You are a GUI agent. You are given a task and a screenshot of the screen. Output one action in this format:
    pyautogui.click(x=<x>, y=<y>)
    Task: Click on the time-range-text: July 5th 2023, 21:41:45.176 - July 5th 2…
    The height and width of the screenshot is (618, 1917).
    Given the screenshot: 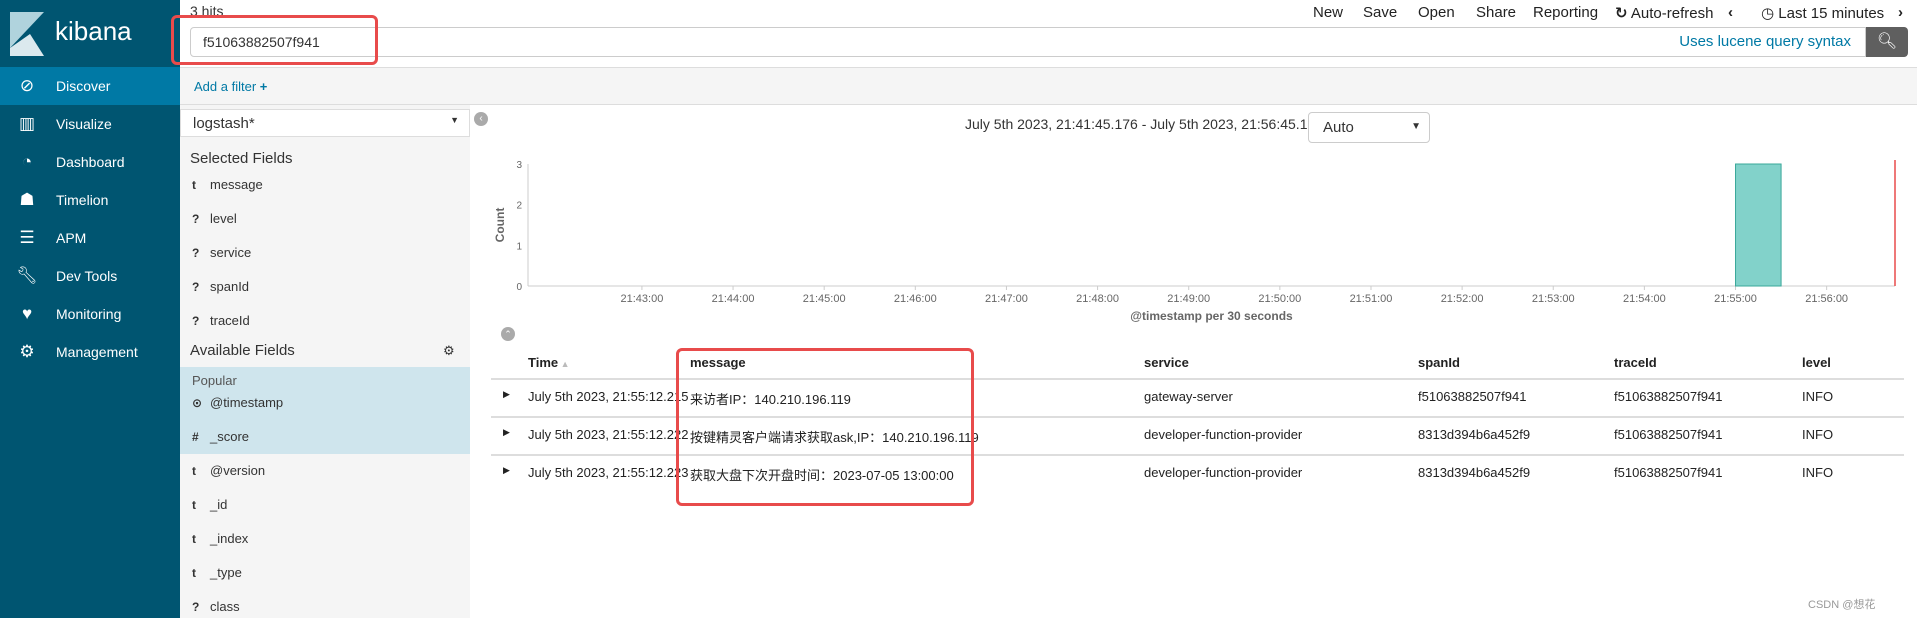 What is the action you would take?
    pyautogui.click(x=1153, y=124)
    